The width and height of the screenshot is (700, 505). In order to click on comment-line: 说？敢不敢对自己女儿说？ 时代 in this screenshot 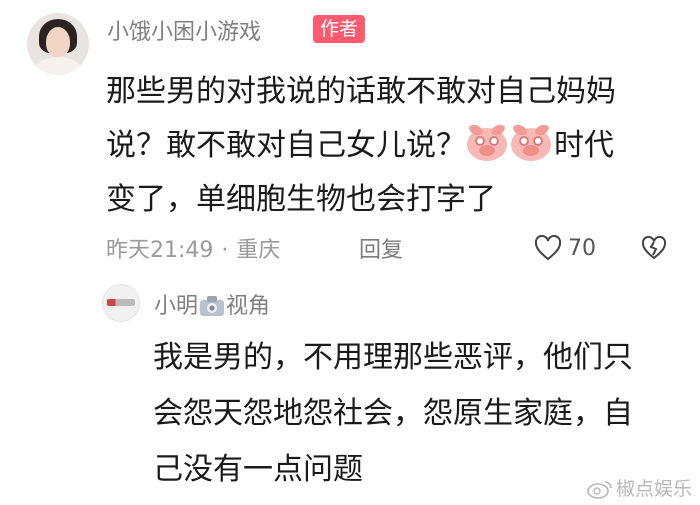, I will do `click(390, 146)`.